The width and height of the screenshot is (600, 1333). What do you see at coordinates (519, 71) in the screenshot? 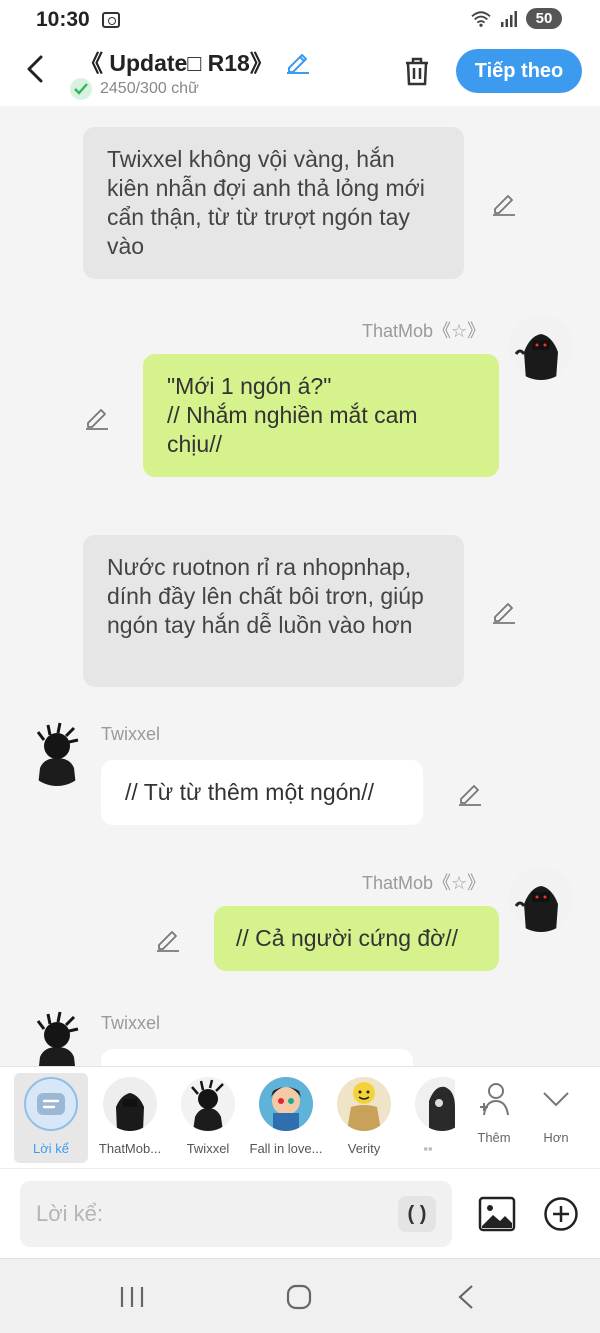
I see `next-button: Tiếp theo` at bounding box center [519, 71].